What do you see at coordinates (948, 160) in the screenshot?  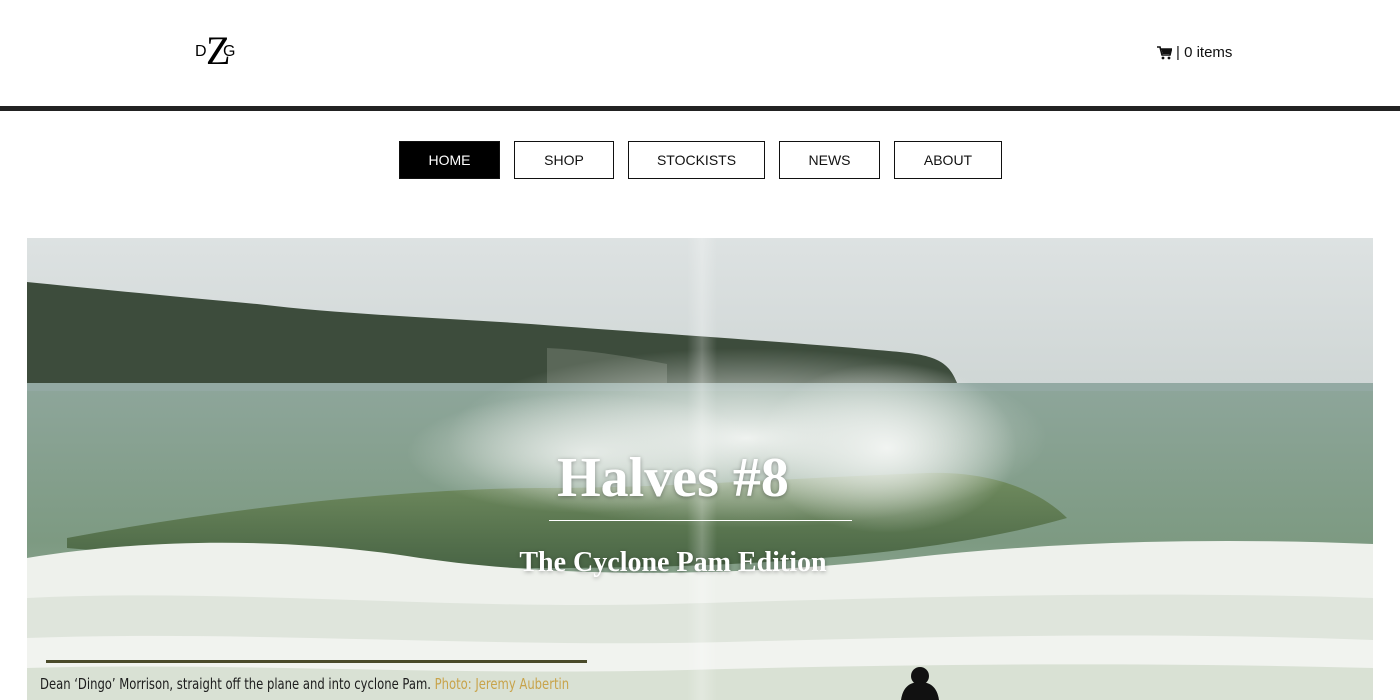 I see `nav-about-button: ABOUT` at bounding box center [948, 160].